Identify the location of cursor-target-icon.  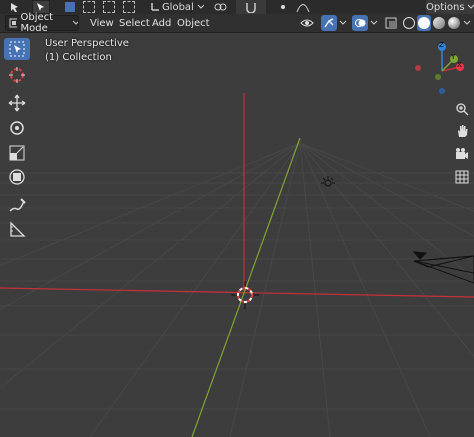
(17, 75).